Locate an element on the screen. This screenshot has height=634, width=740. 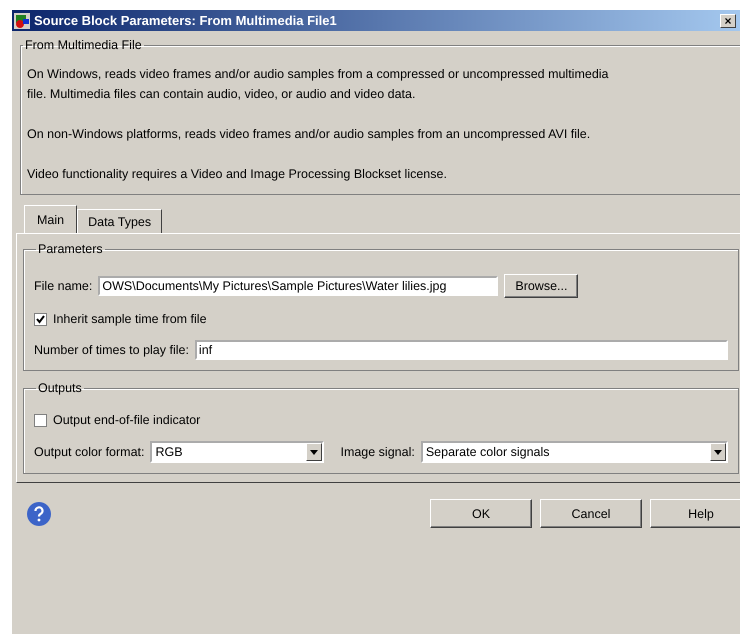
play-count-field: inf is located at coordinates (461, 350).